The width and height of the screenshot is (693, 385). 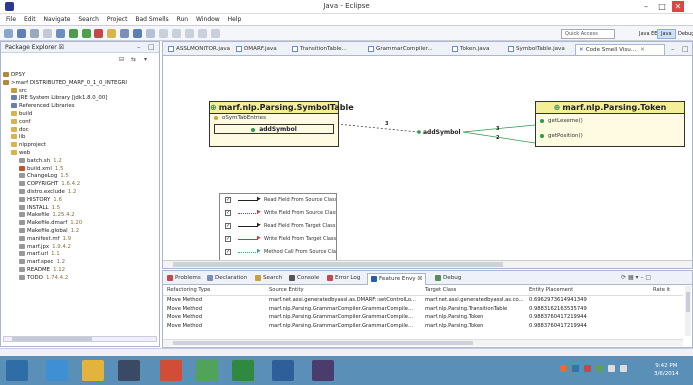 What do you see at coordinates (112, 33) in the screenshot?
I see `new-java-project-icon` at bounding box center [112, 33].